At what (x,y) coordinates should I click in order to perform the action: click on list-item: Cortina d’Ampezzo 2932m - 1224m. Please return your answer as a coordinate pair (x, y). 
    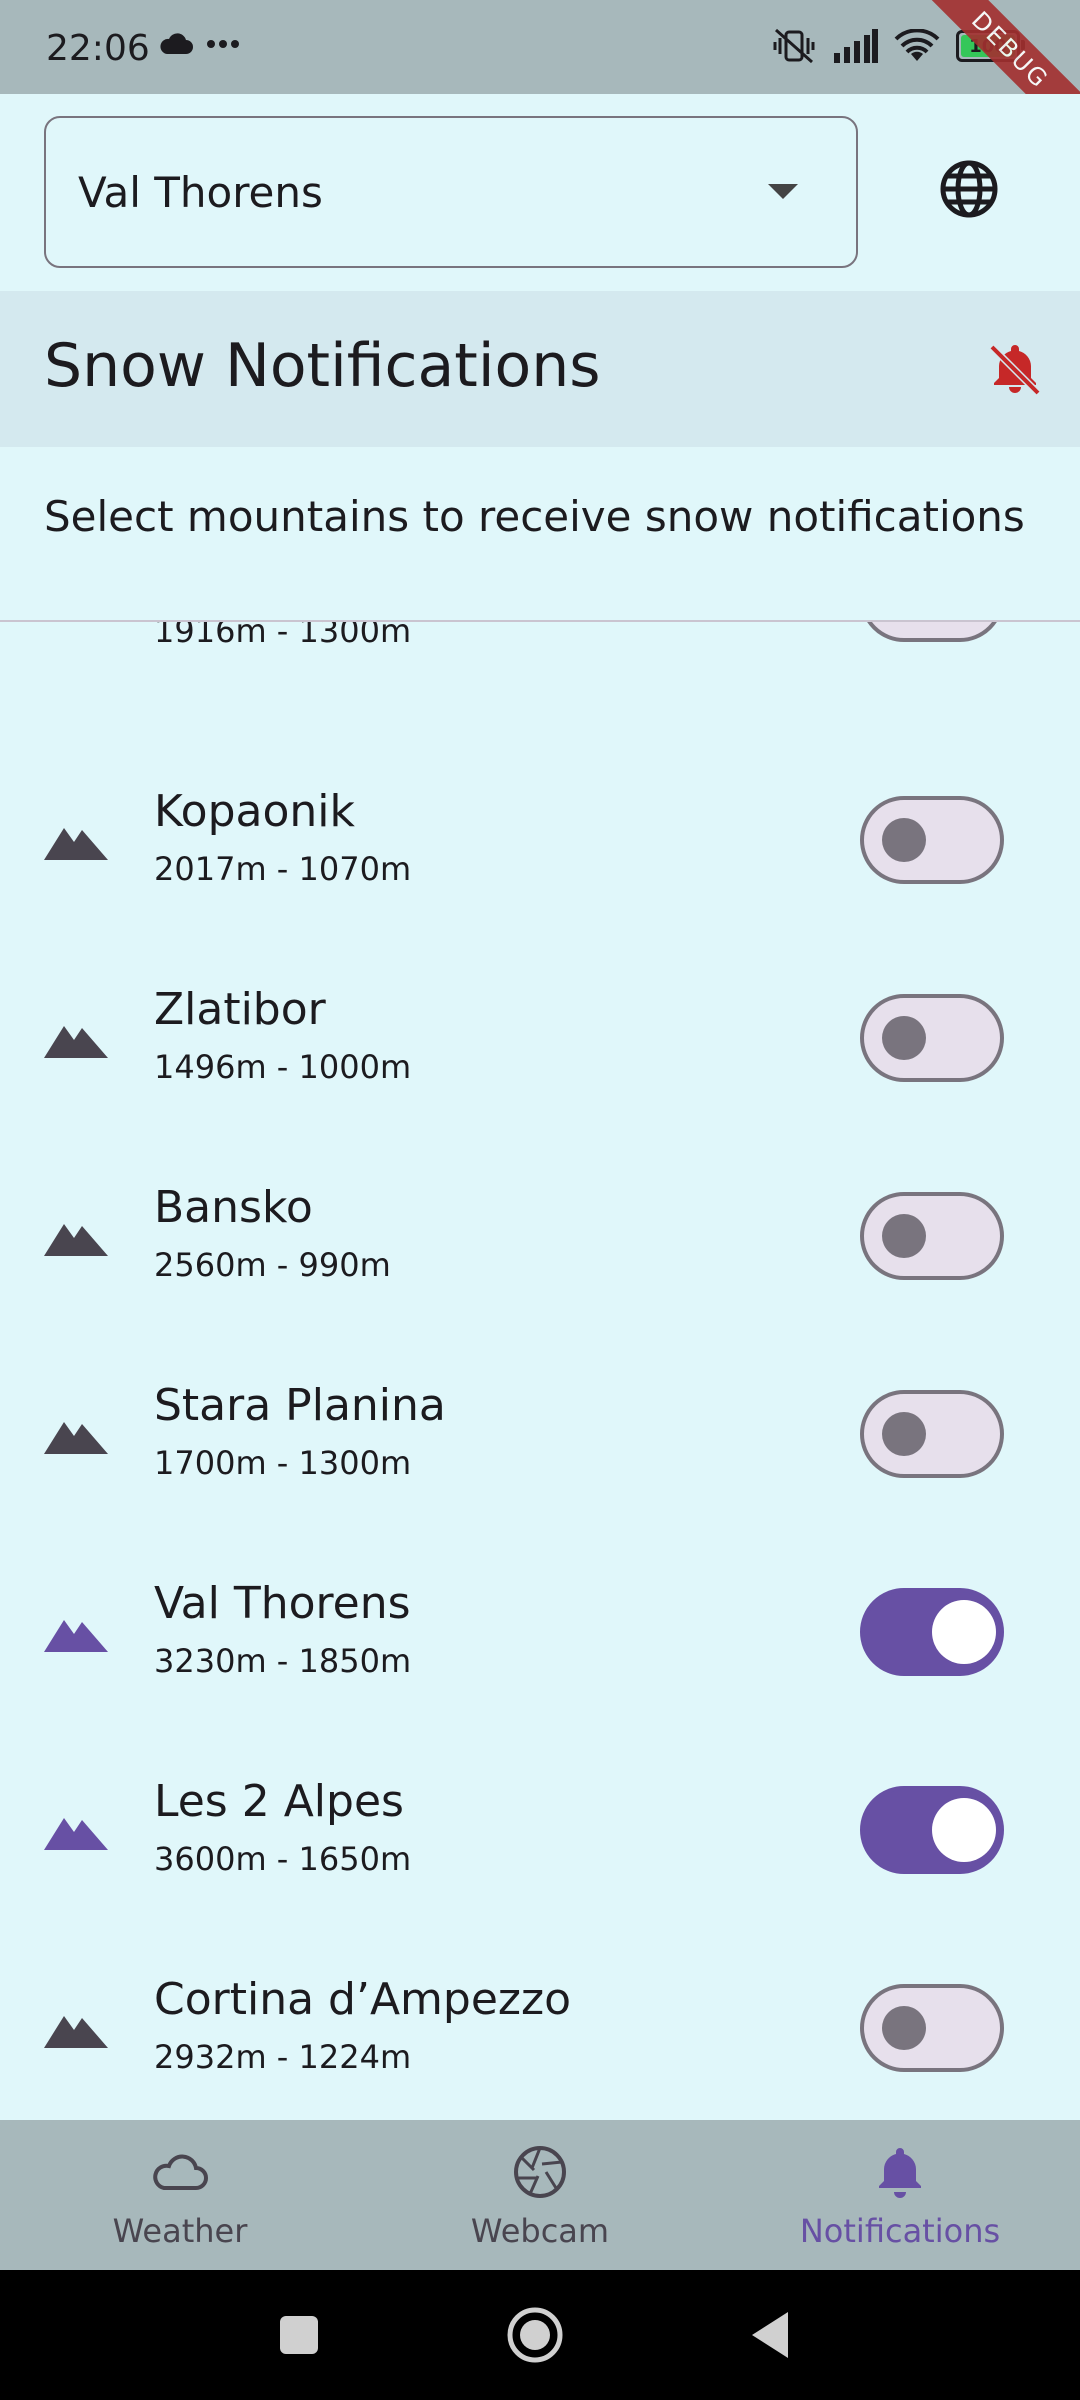
    Looking at the image, I should click on (540, 2036).